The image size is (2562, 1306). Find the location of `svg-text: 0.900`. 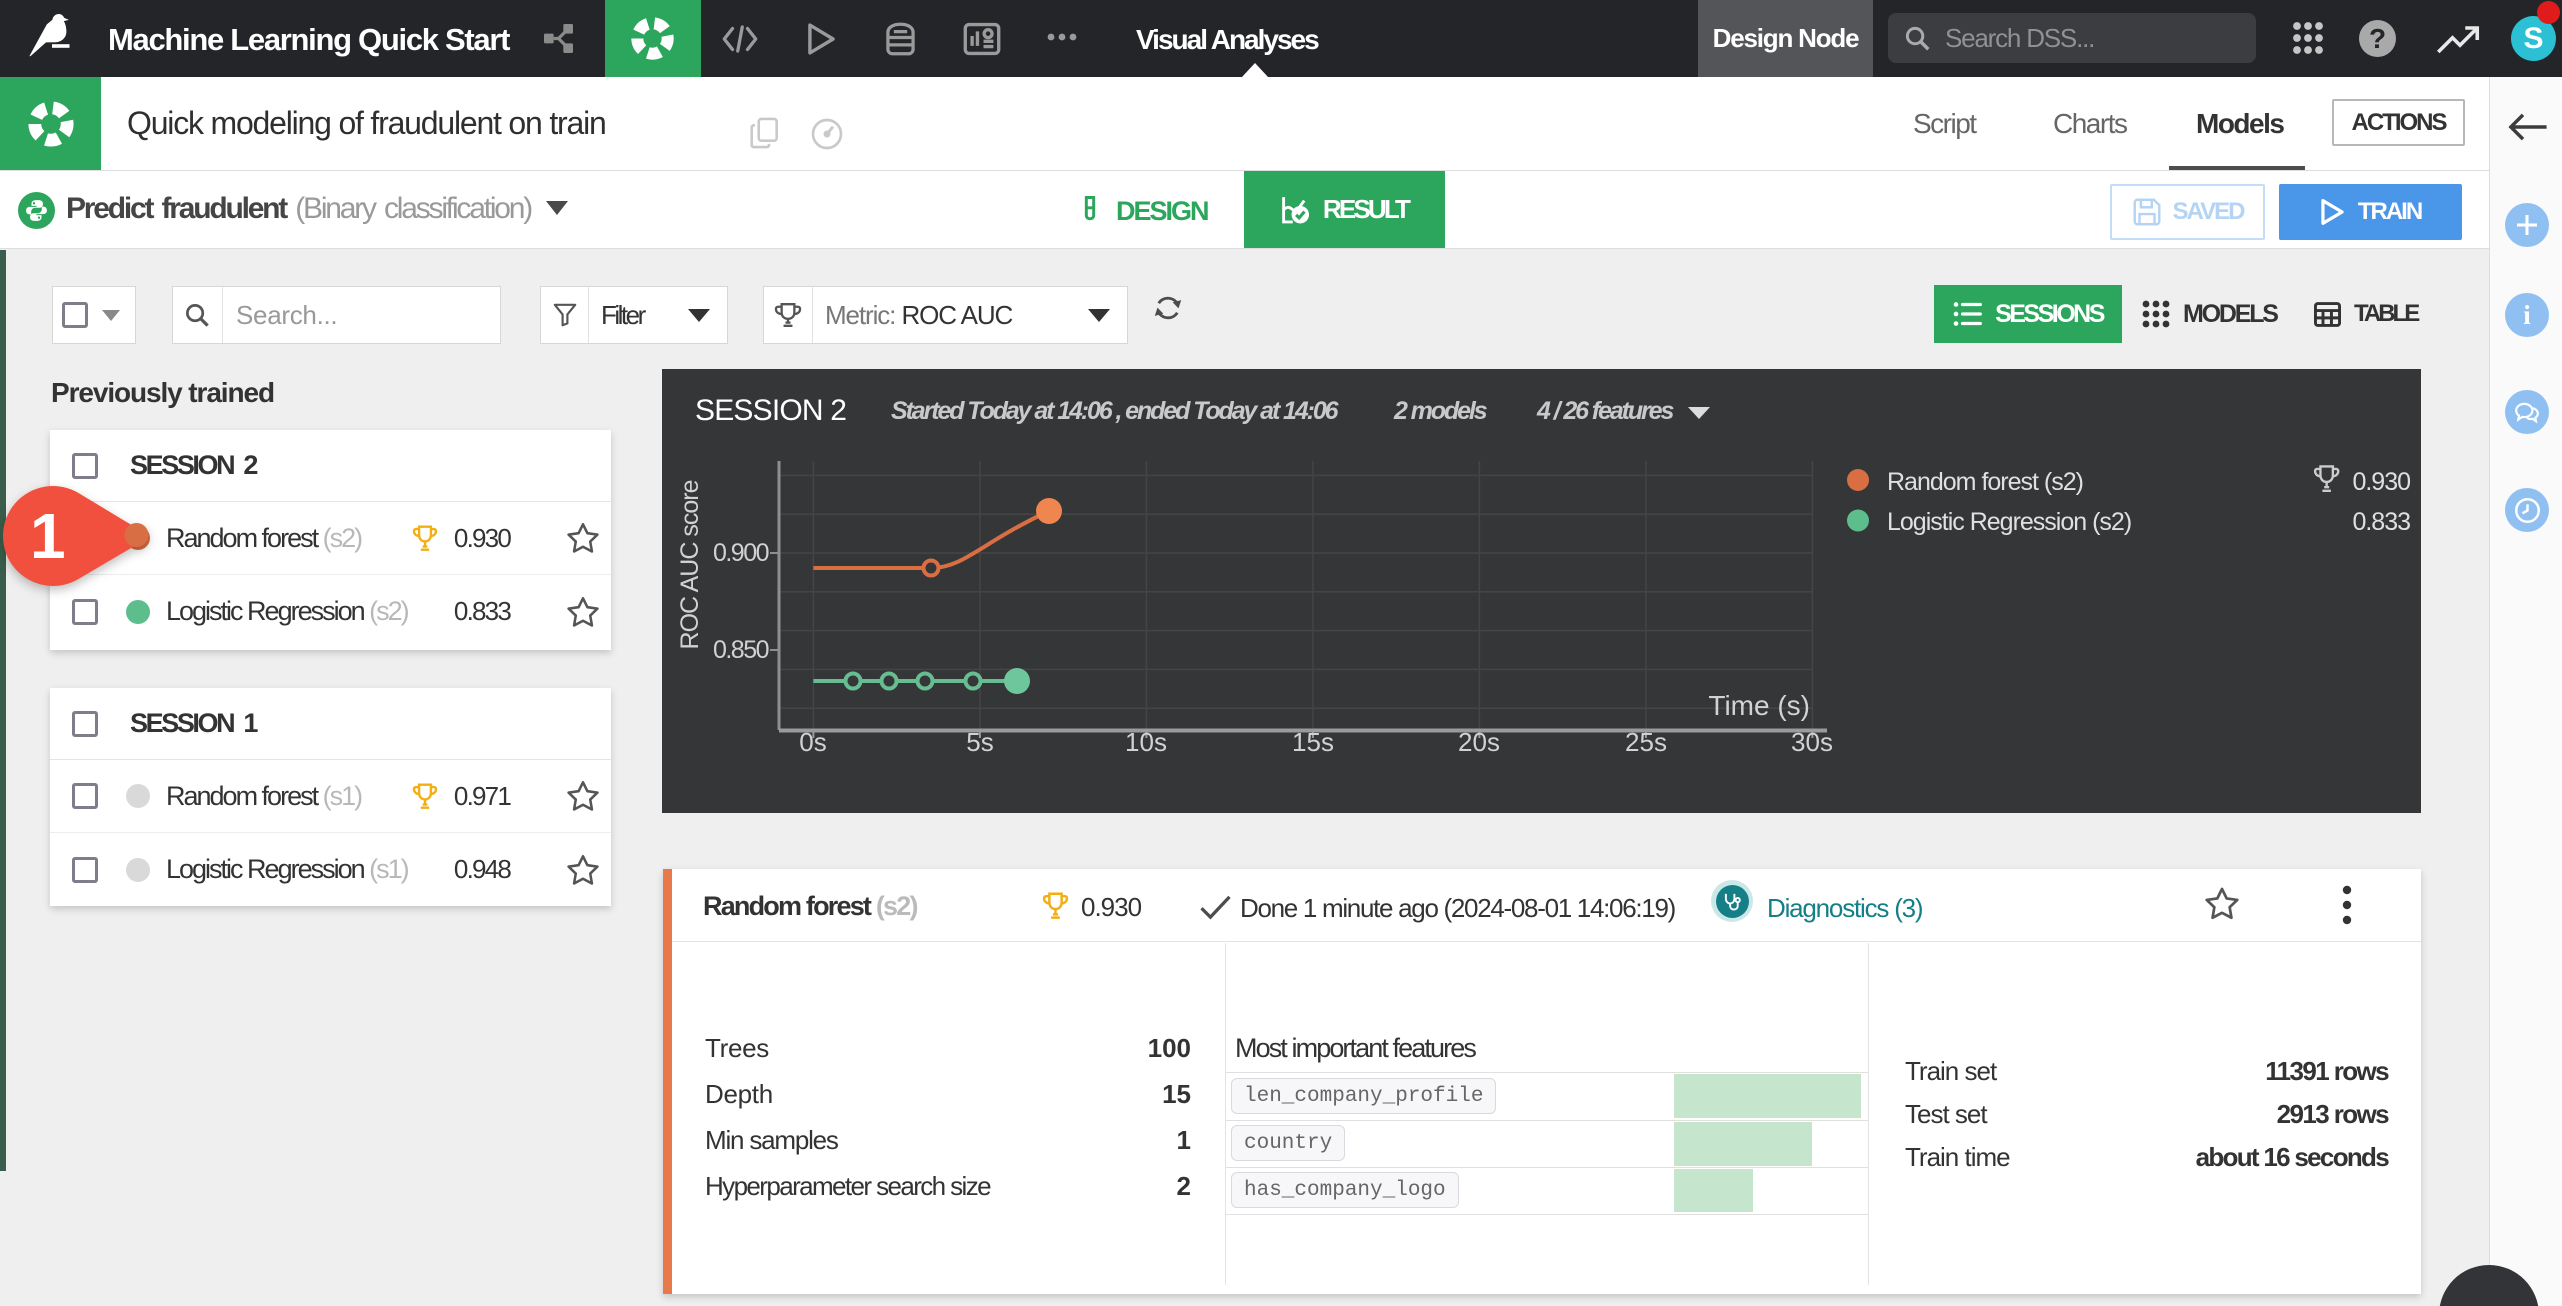

svg-text: 0.900 is located at coordinates (741, 553).